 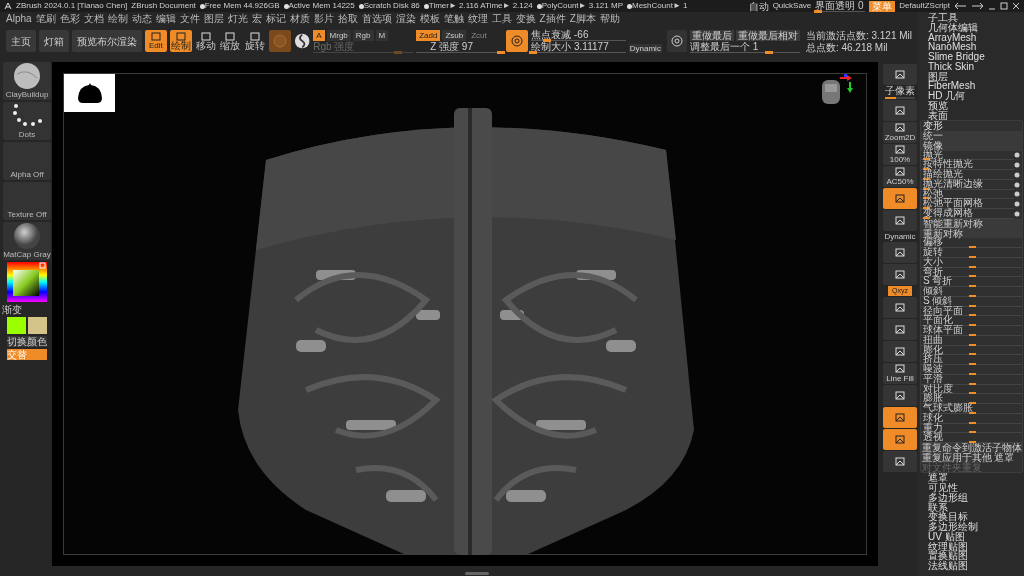 I want to click on tool-menu-item: 表面, so click(x=971, y=115).